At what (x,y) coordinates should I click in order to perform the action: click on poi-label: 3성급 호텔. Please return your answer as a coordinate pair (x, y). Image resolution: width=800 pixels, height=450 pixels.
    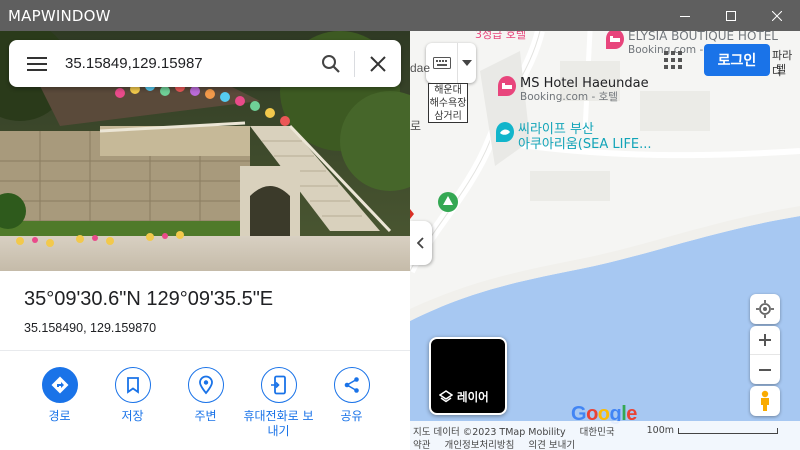
    Looking at the image, I should click on (500, 36).